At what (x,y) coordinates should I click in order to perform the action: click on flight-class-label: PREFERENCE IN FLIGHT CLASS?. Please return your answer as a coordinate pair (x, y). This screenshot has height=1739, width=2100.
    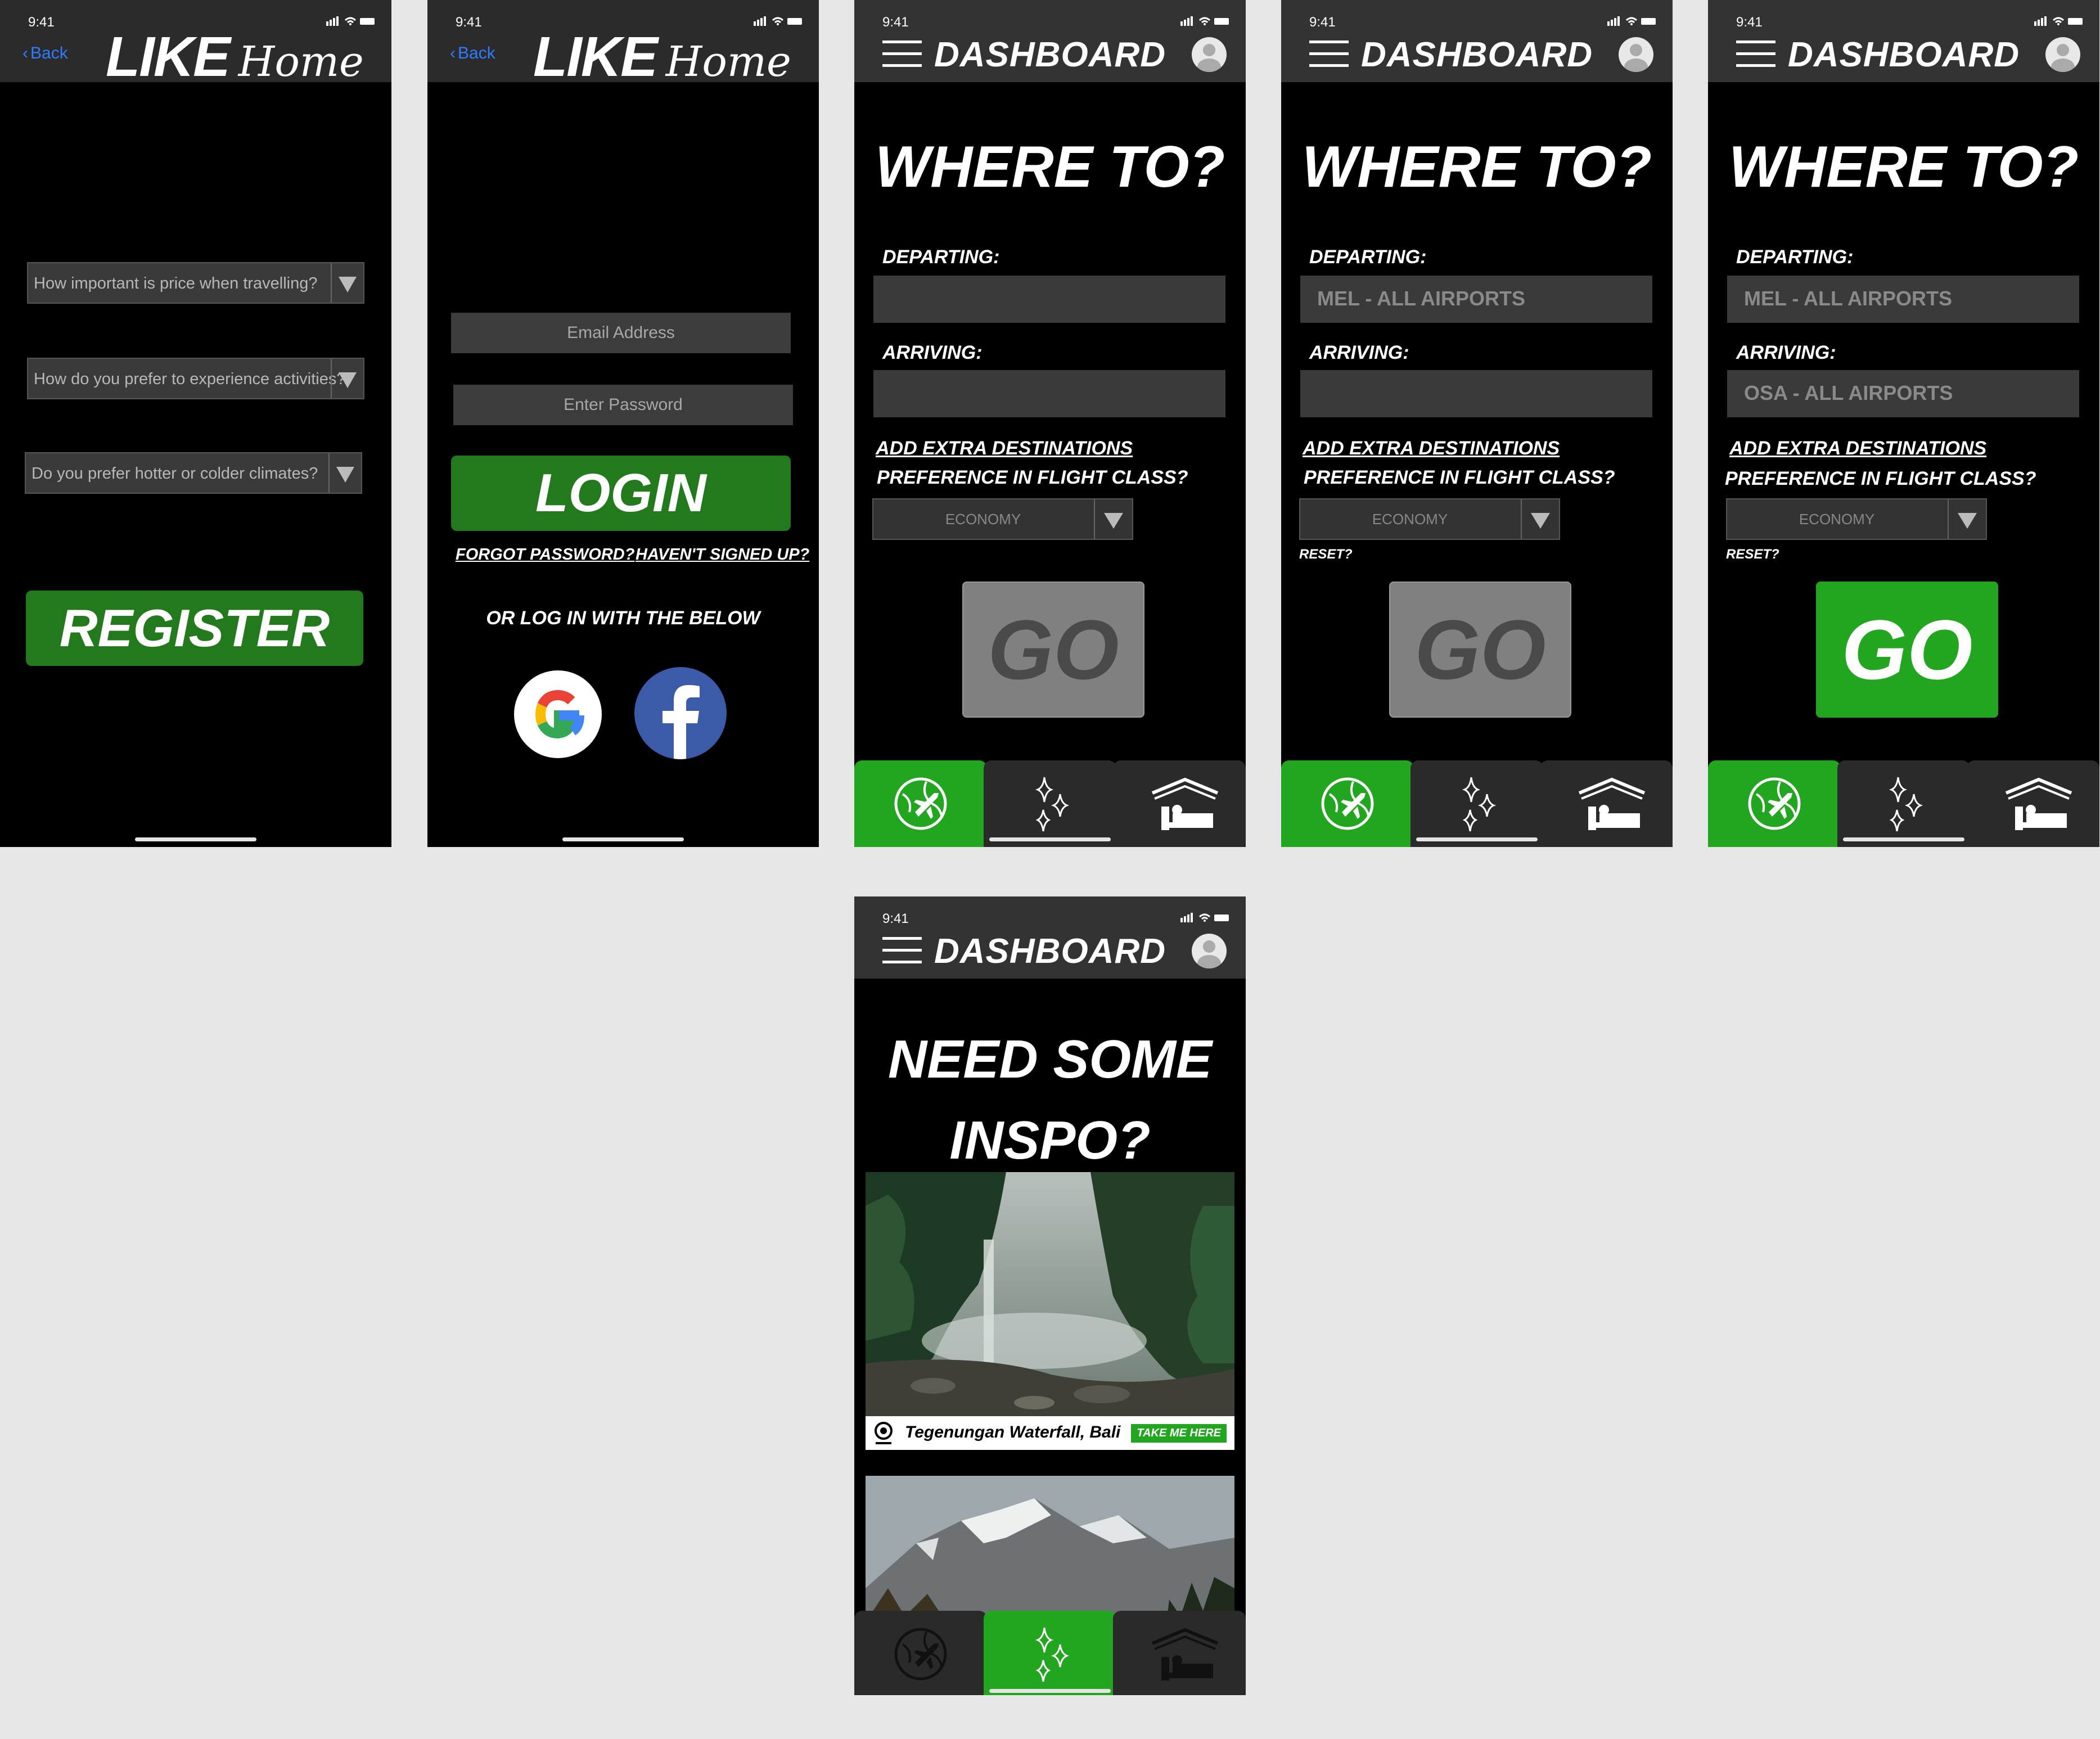
    Looking at the image, I should click on (1880, 479).